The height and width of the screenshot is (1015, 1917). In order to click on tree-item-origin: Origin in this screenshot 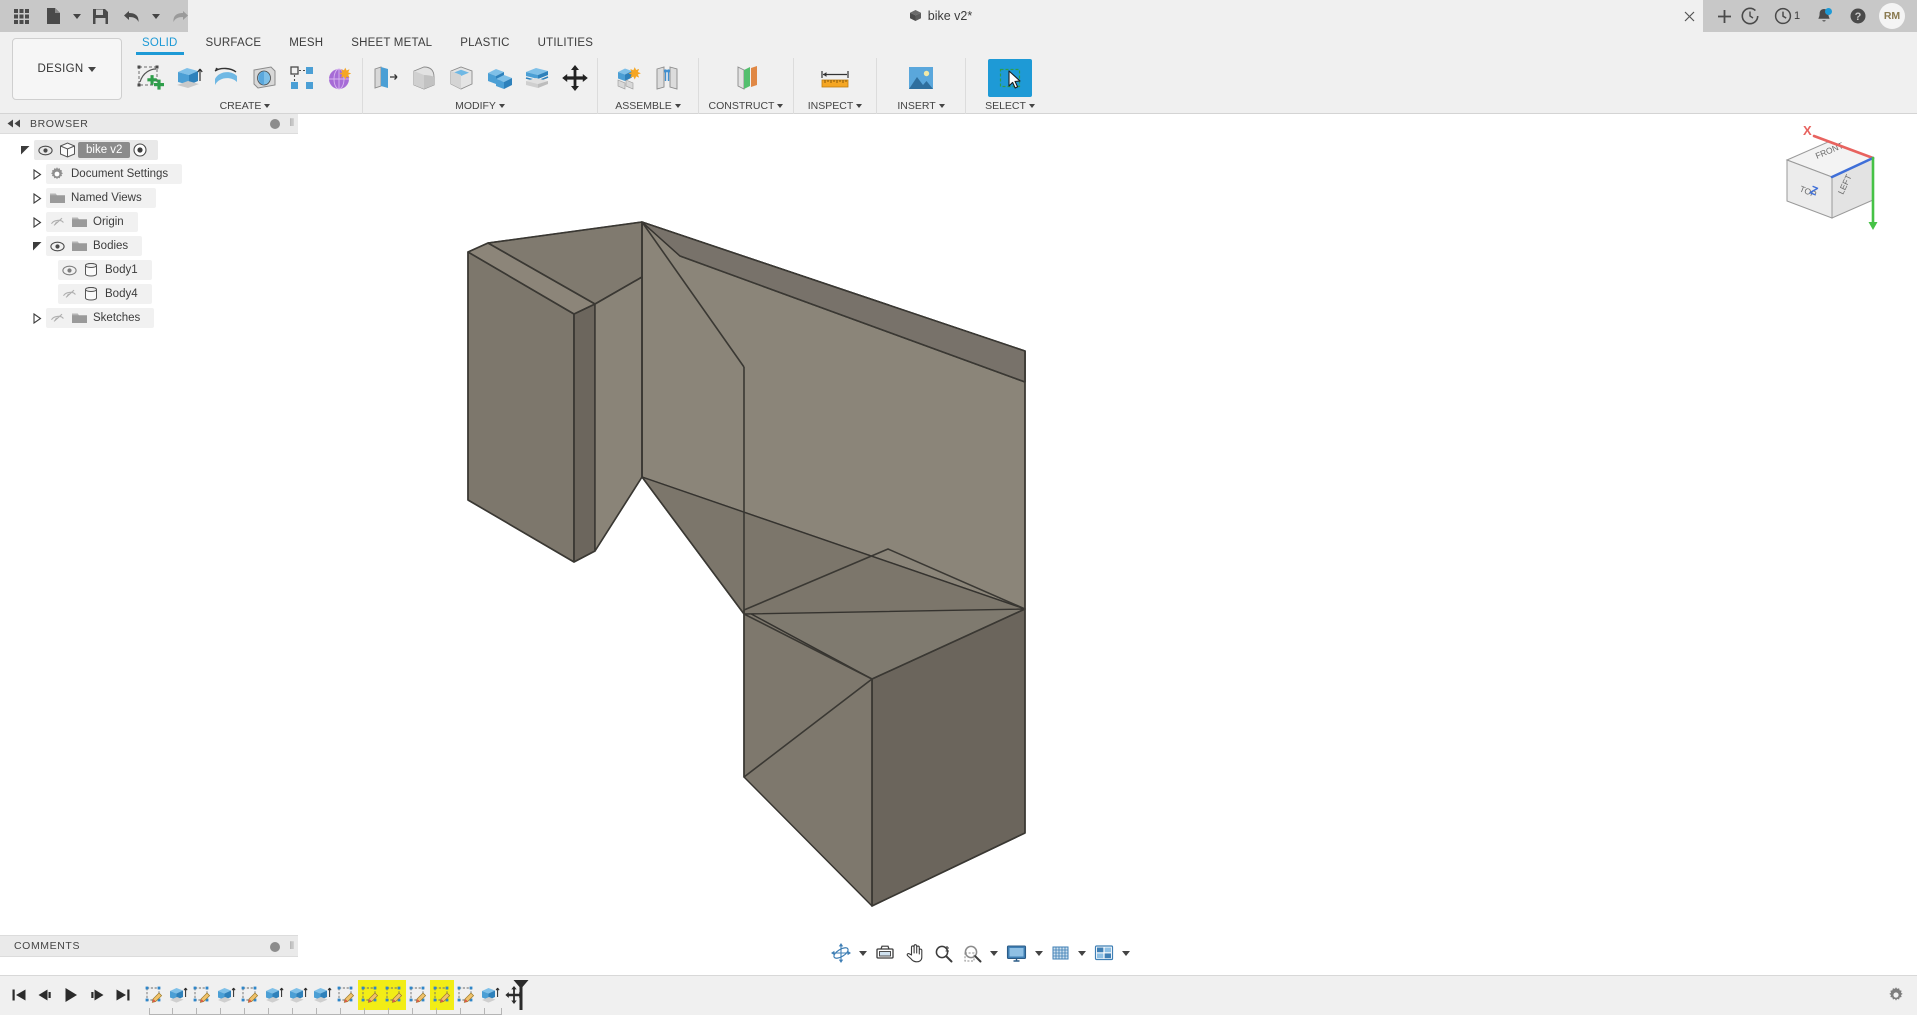, I will do `click(149, 222)`.